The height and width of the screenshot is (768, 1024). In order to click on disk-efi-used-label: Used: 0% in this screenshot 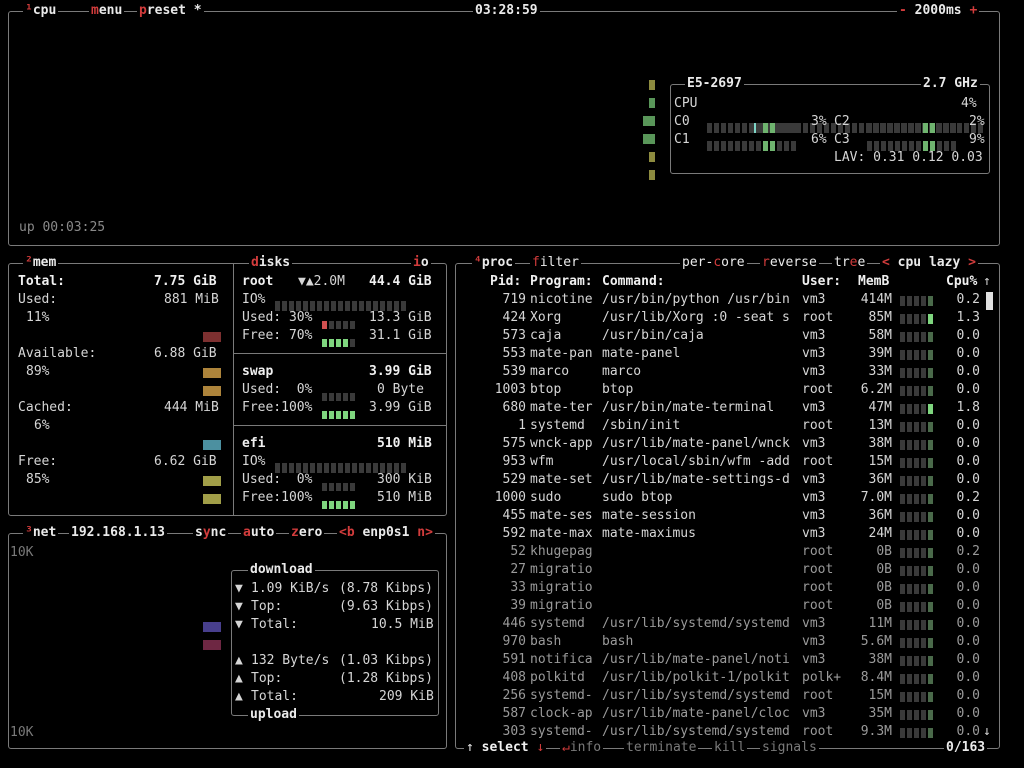, I will do `click(277, 479)`.